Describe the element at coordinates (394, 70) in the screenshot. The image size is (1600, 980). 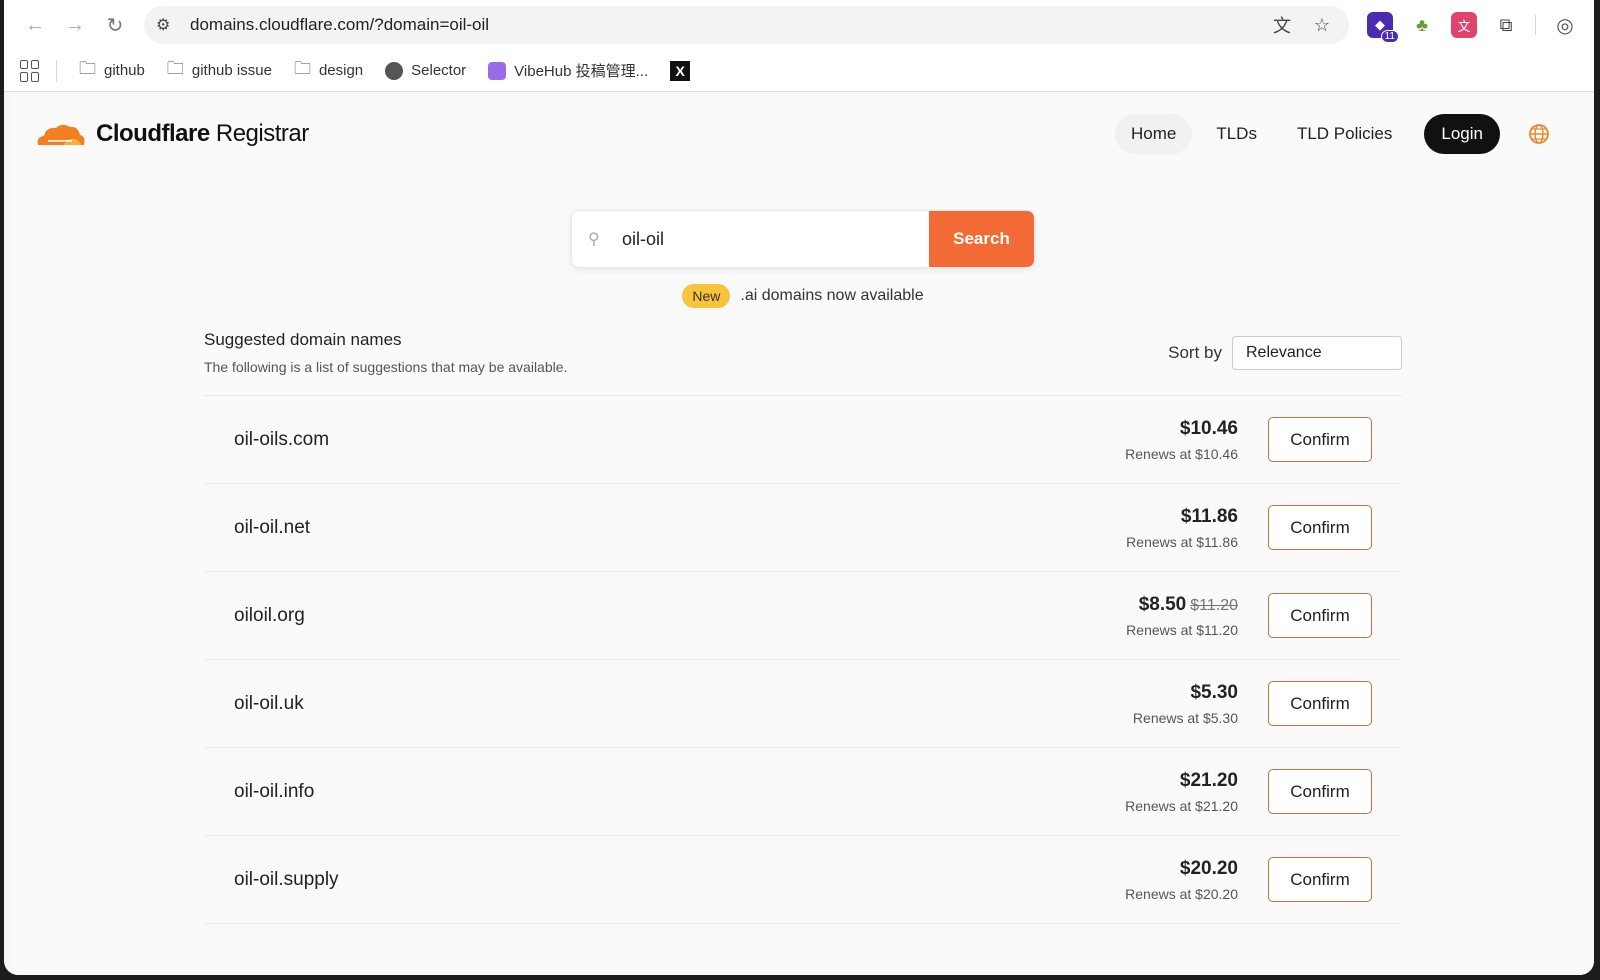
I see `globe-icon` at that location.